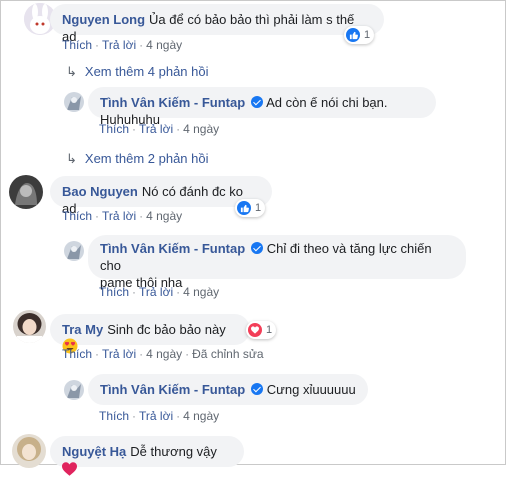 Image resolution: width=506 pixels, height=480 pixels. What do you see at coordinates (166, 329) in the screenshot?
I see `comment-text: Sinh đc bảo bảo này` at bounding box center [166, 329].